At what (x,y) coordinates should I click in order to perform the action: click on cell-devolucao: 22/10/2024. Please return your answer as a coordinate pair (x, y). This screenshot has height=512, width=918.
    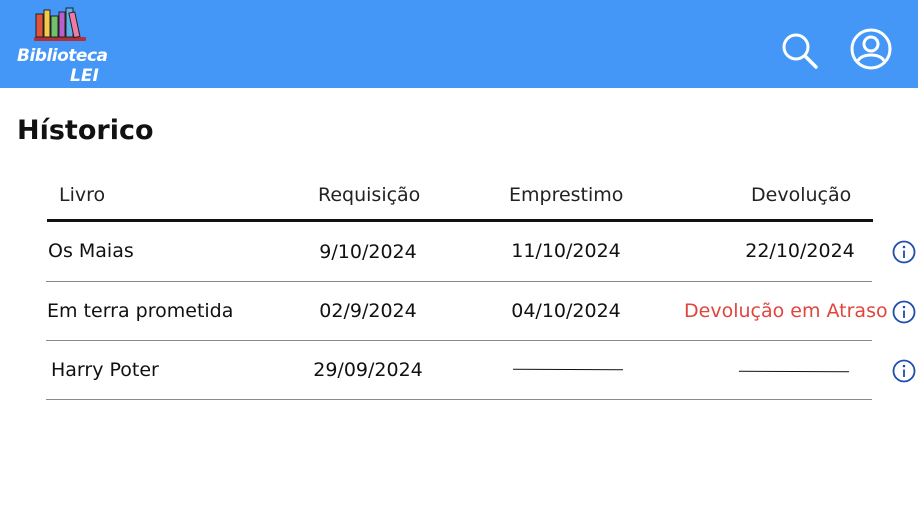
    Looking at the image, I should click on (800, 251).